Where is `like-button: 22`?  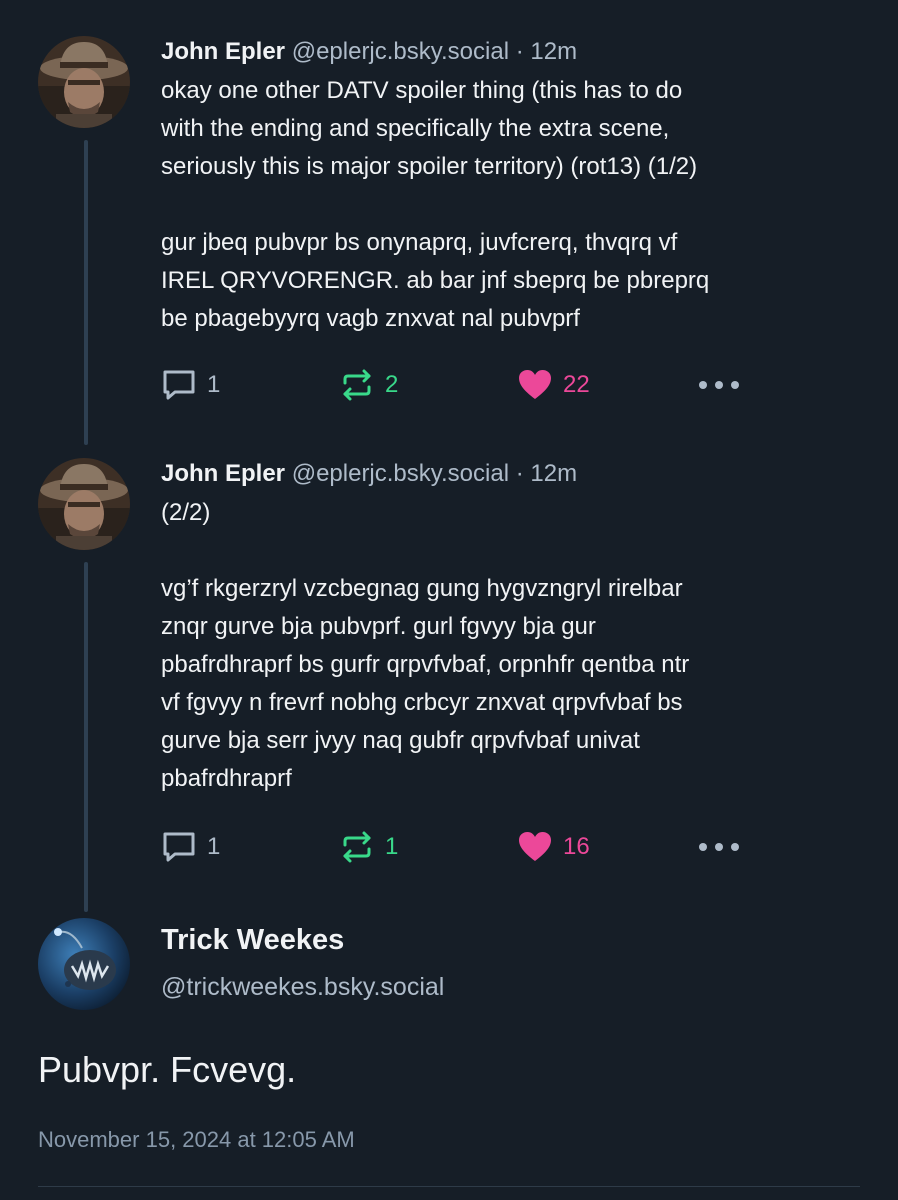
like-button: 22 is located at coordinates (553, 385).